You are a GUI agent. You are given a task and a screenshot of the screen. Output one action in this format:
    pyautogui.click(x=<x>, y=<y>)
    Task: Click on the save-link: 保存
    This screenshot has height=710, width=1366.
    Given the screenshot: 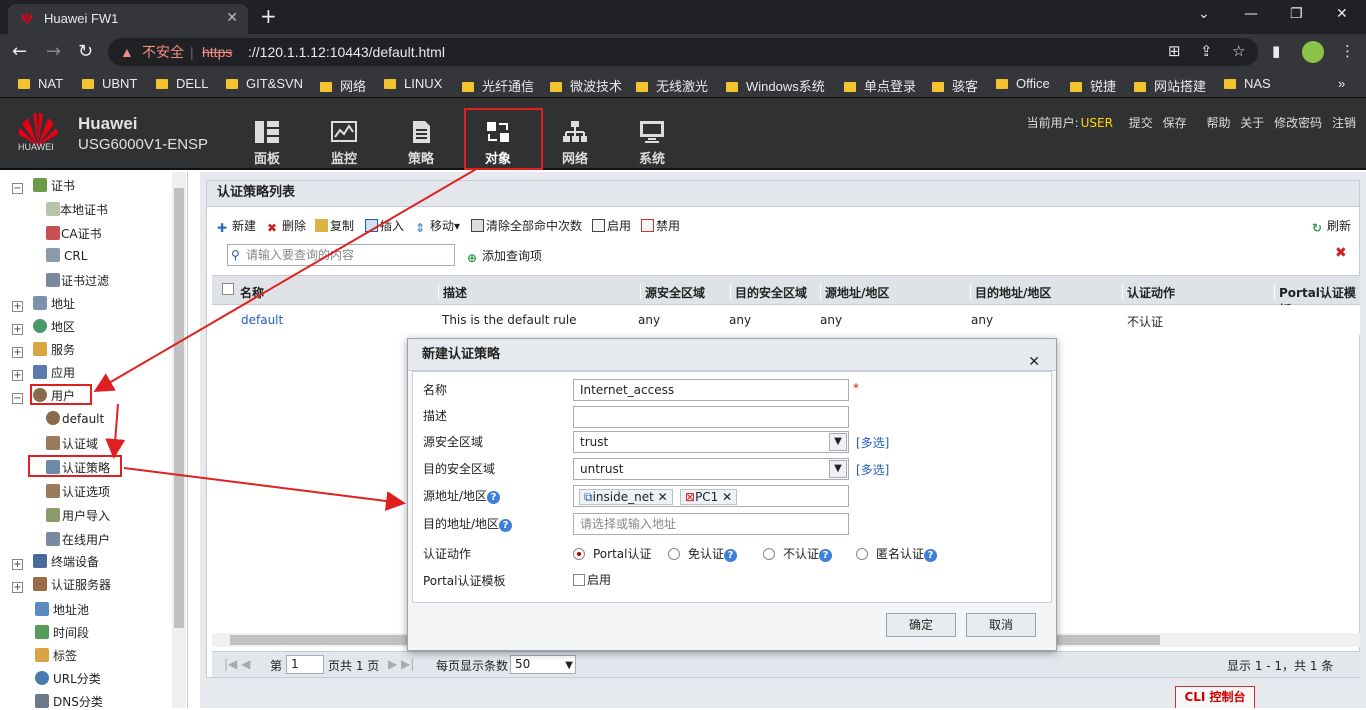 What is the action you would take?
    pyautogui.click(x=1175, y=123)
    